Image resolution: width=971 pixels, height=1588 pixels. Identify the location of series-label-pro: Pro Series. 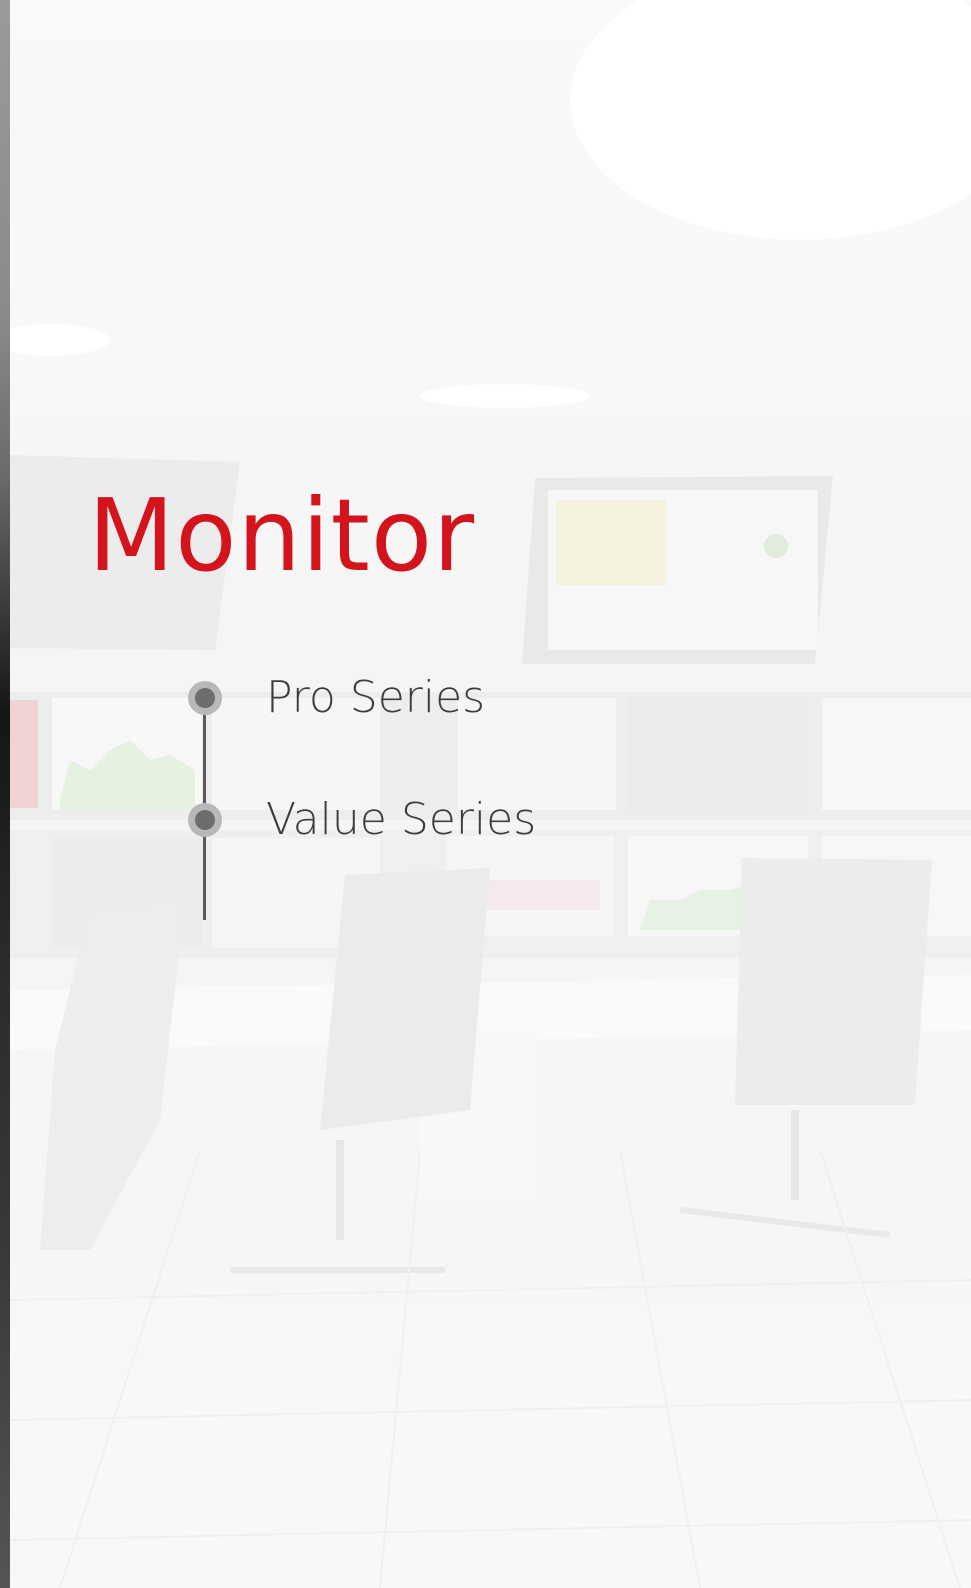
(375, 697).